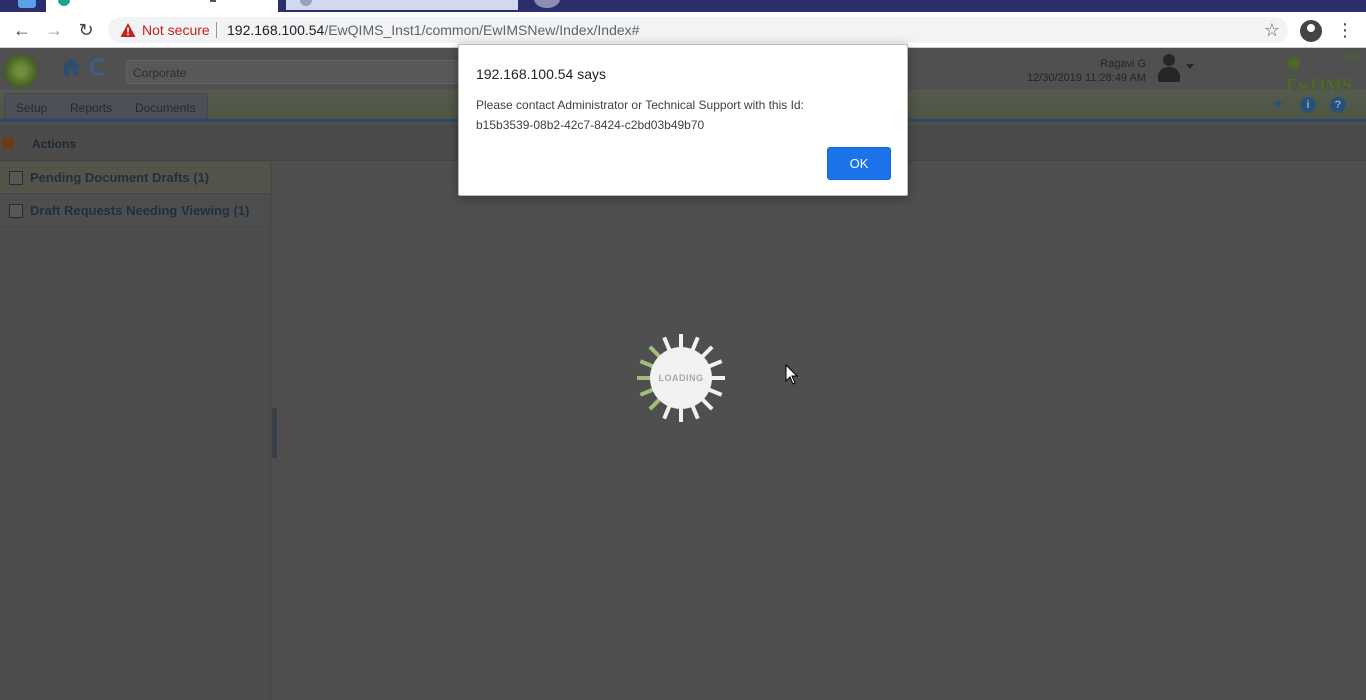 This screenshot has height=700, width=1366. Describe the element at coordinates (859, 163) in the screenshot. I see `ok-button: OK` at that location.